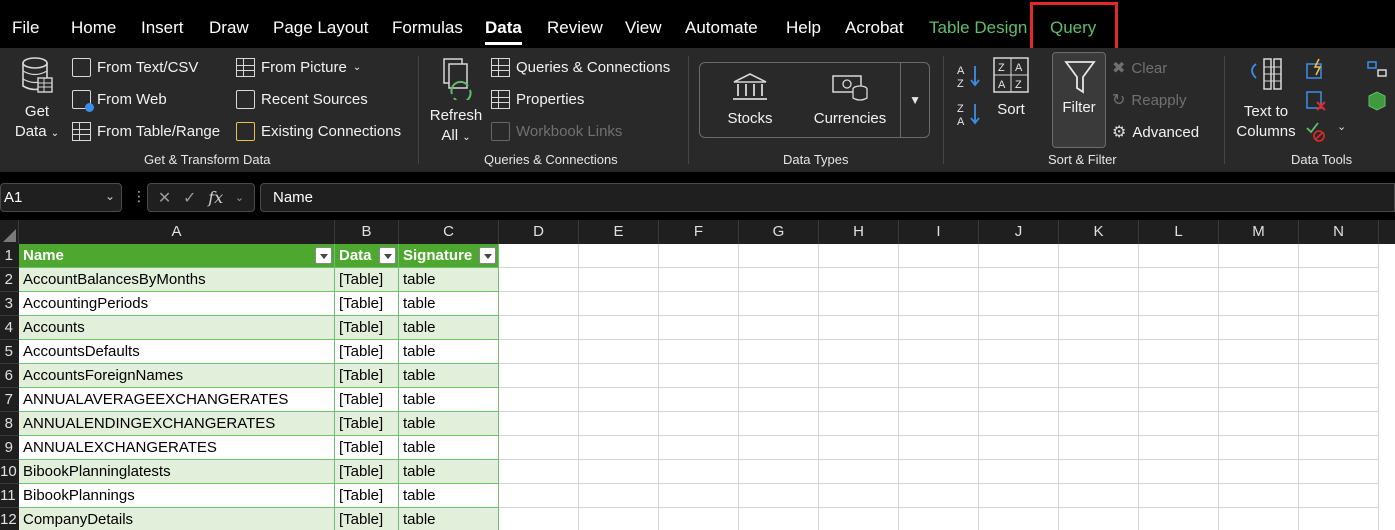 This screenshot has width=1395, height=530. Describe the element at coordinates (750, 100) in the screenshot. I see `stocks-button: Stocks` at that location.